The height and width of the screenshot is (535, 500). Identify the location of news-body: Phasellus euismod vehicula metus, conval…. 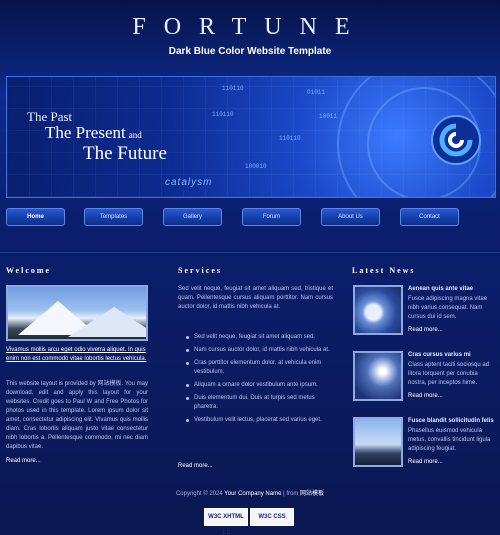
(449, 440).